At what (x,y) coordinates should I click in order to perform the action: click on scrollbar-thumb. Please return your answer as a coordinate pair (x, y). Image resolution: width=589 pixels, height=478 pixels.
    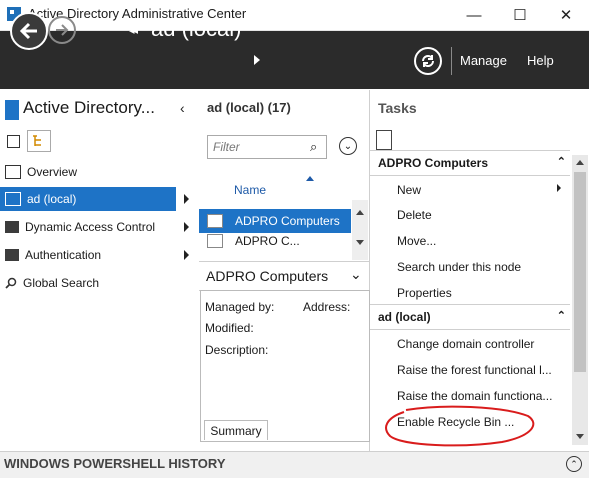
    Looking at the image, I should click on (580, 272).